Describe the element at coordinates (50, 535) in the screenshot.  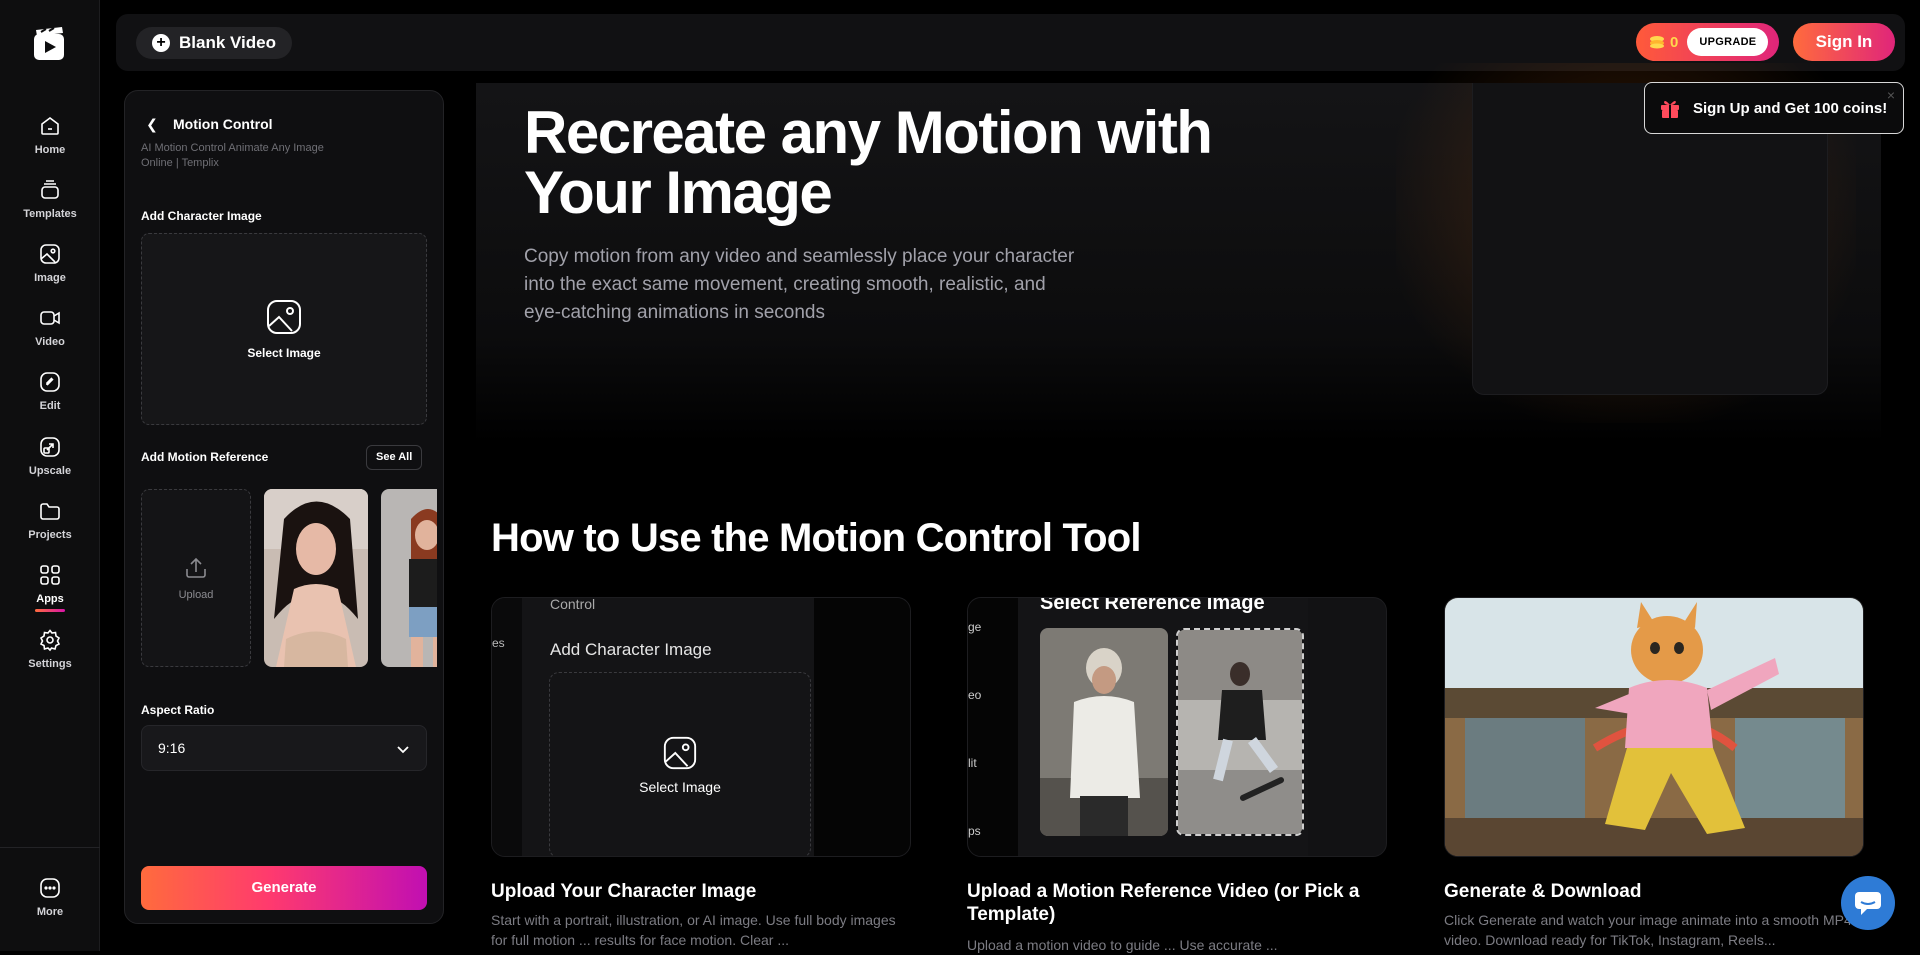
I see `rail-label: Projects` at that location.